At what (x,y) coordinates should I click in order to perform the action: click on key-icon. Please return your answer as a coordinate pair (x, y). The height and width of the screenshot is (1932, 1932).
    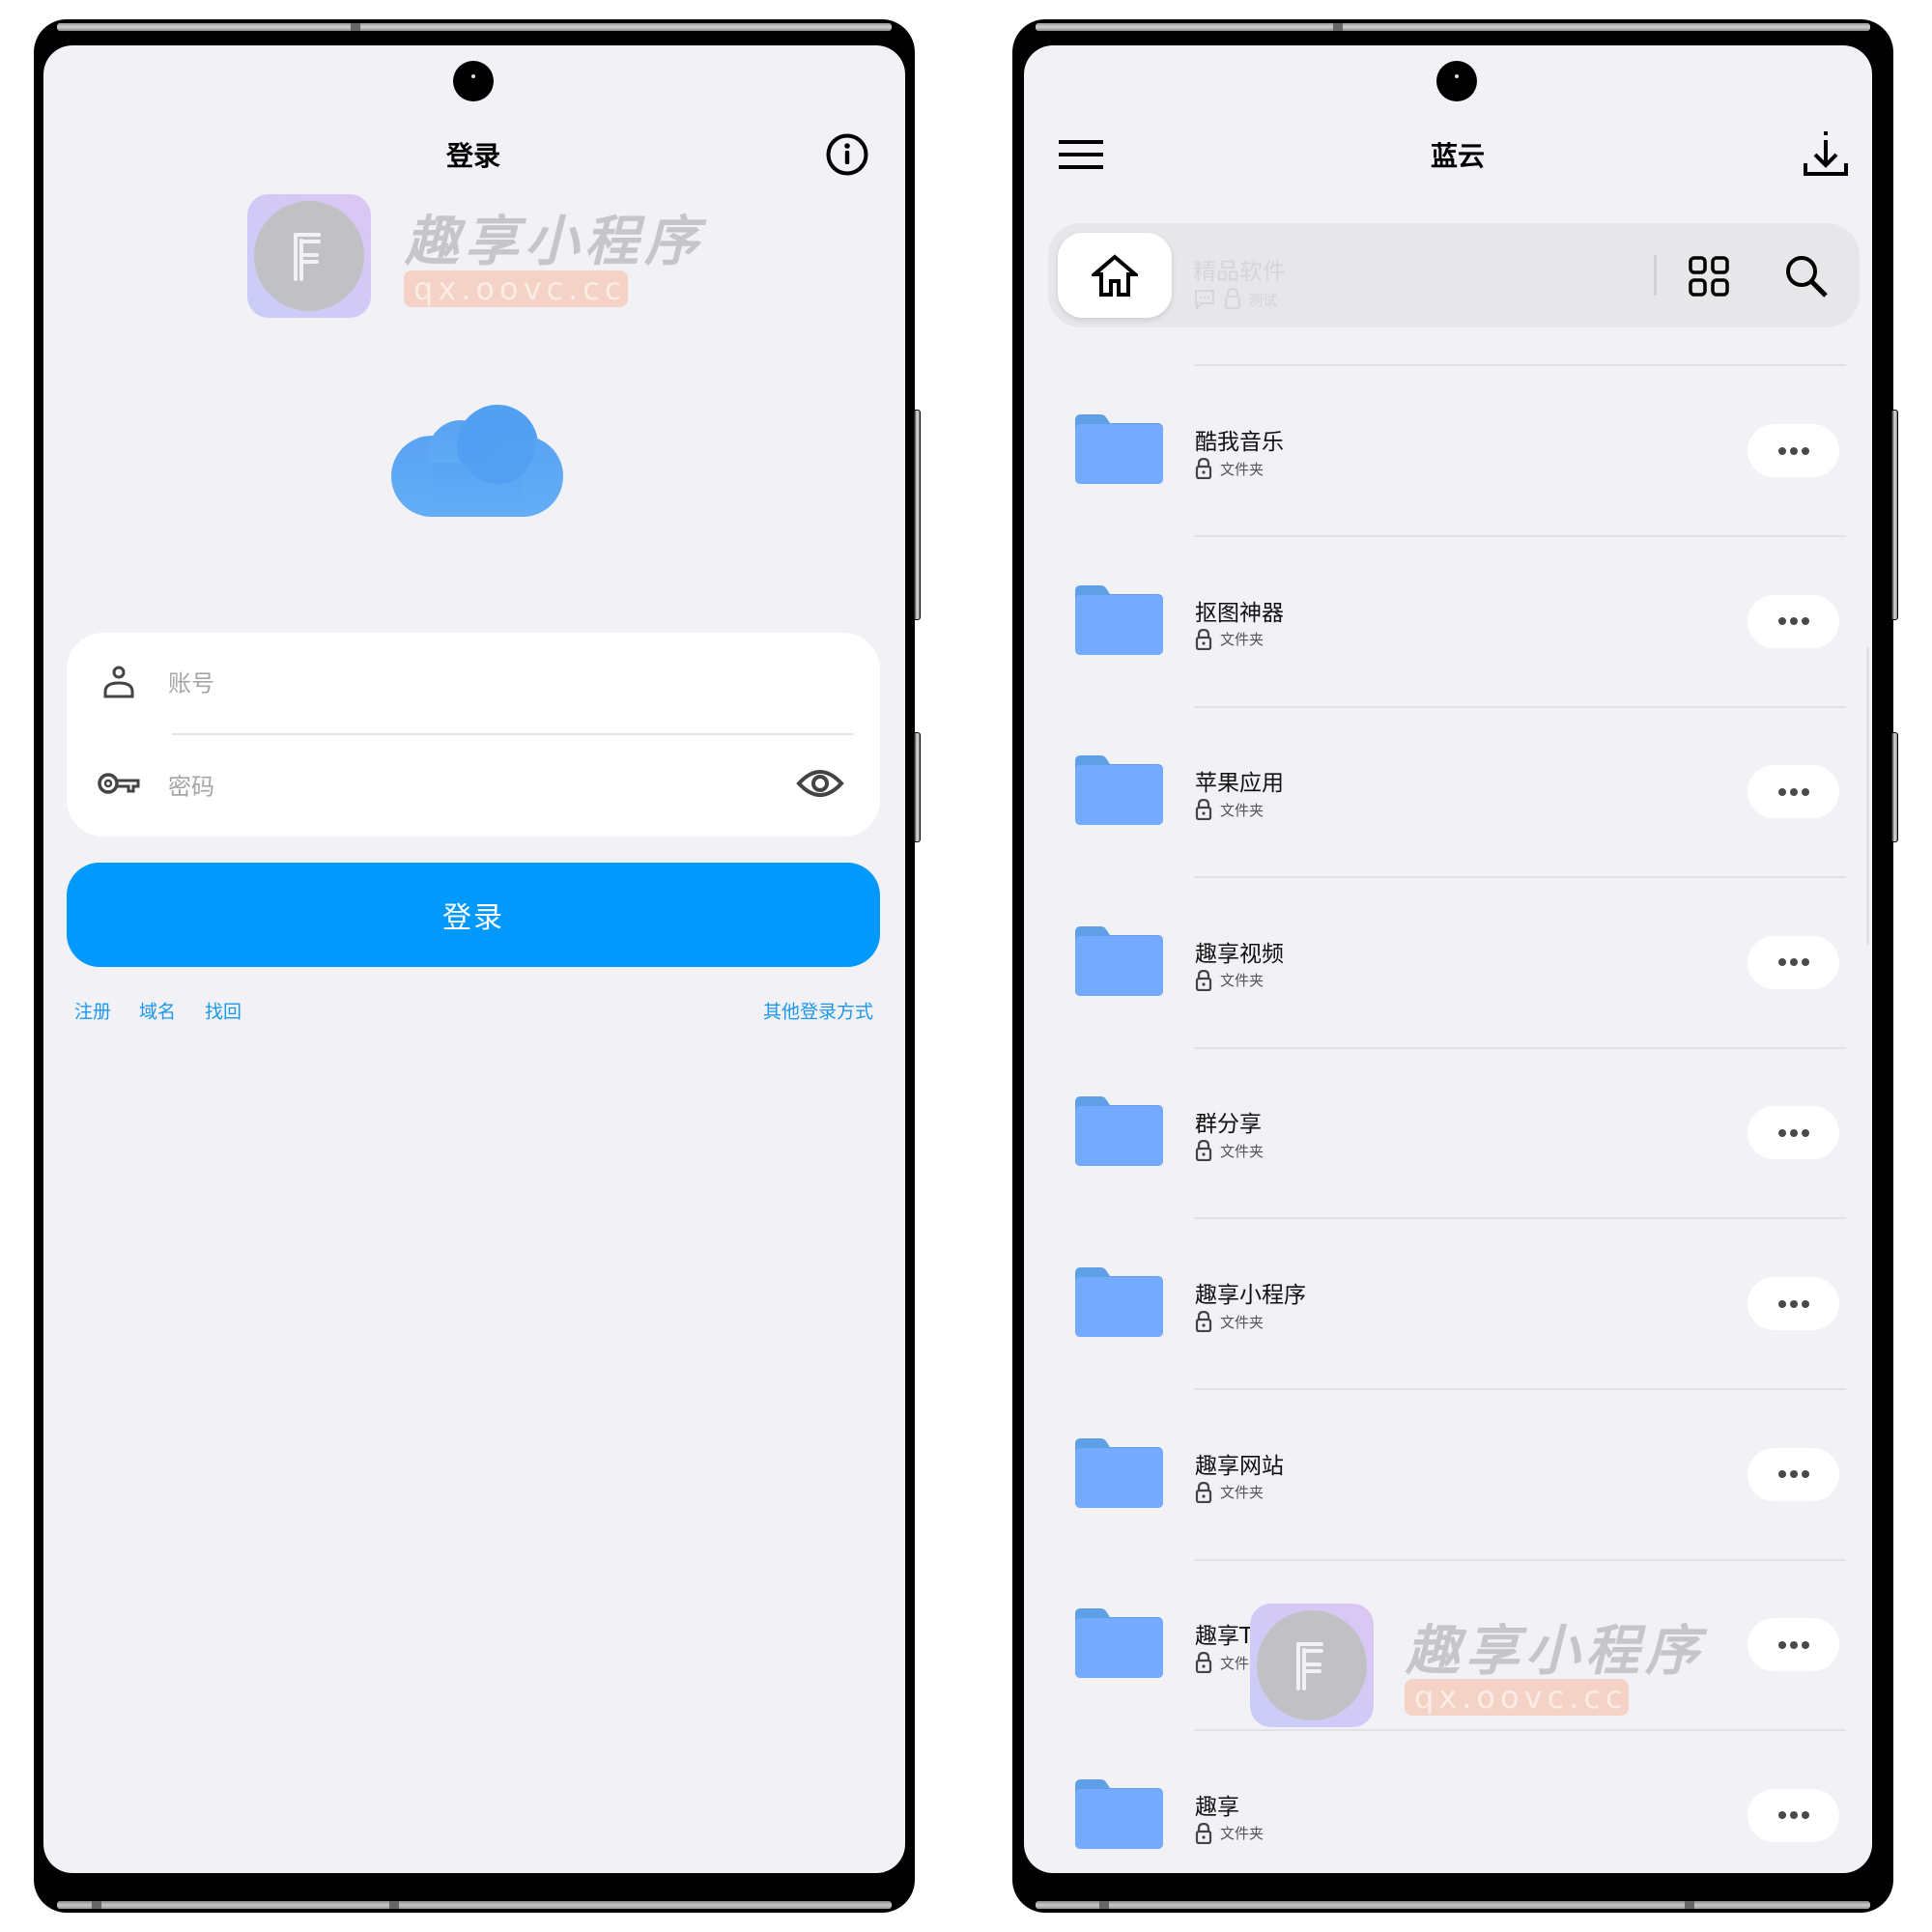
    Looking at the image, I should click on (119, 783).